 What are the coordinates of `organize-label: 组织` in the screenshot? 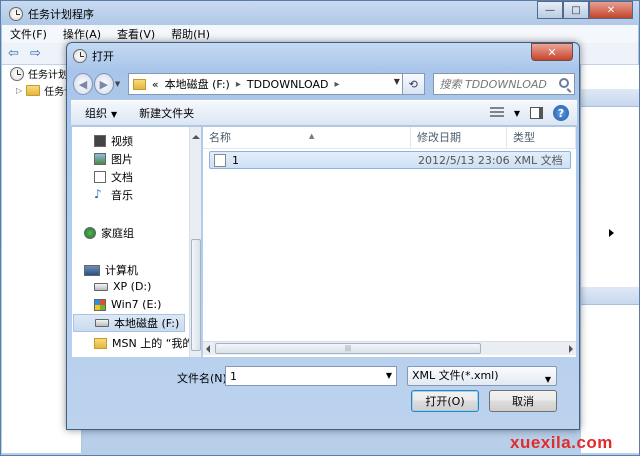 It's located at (96, 113).